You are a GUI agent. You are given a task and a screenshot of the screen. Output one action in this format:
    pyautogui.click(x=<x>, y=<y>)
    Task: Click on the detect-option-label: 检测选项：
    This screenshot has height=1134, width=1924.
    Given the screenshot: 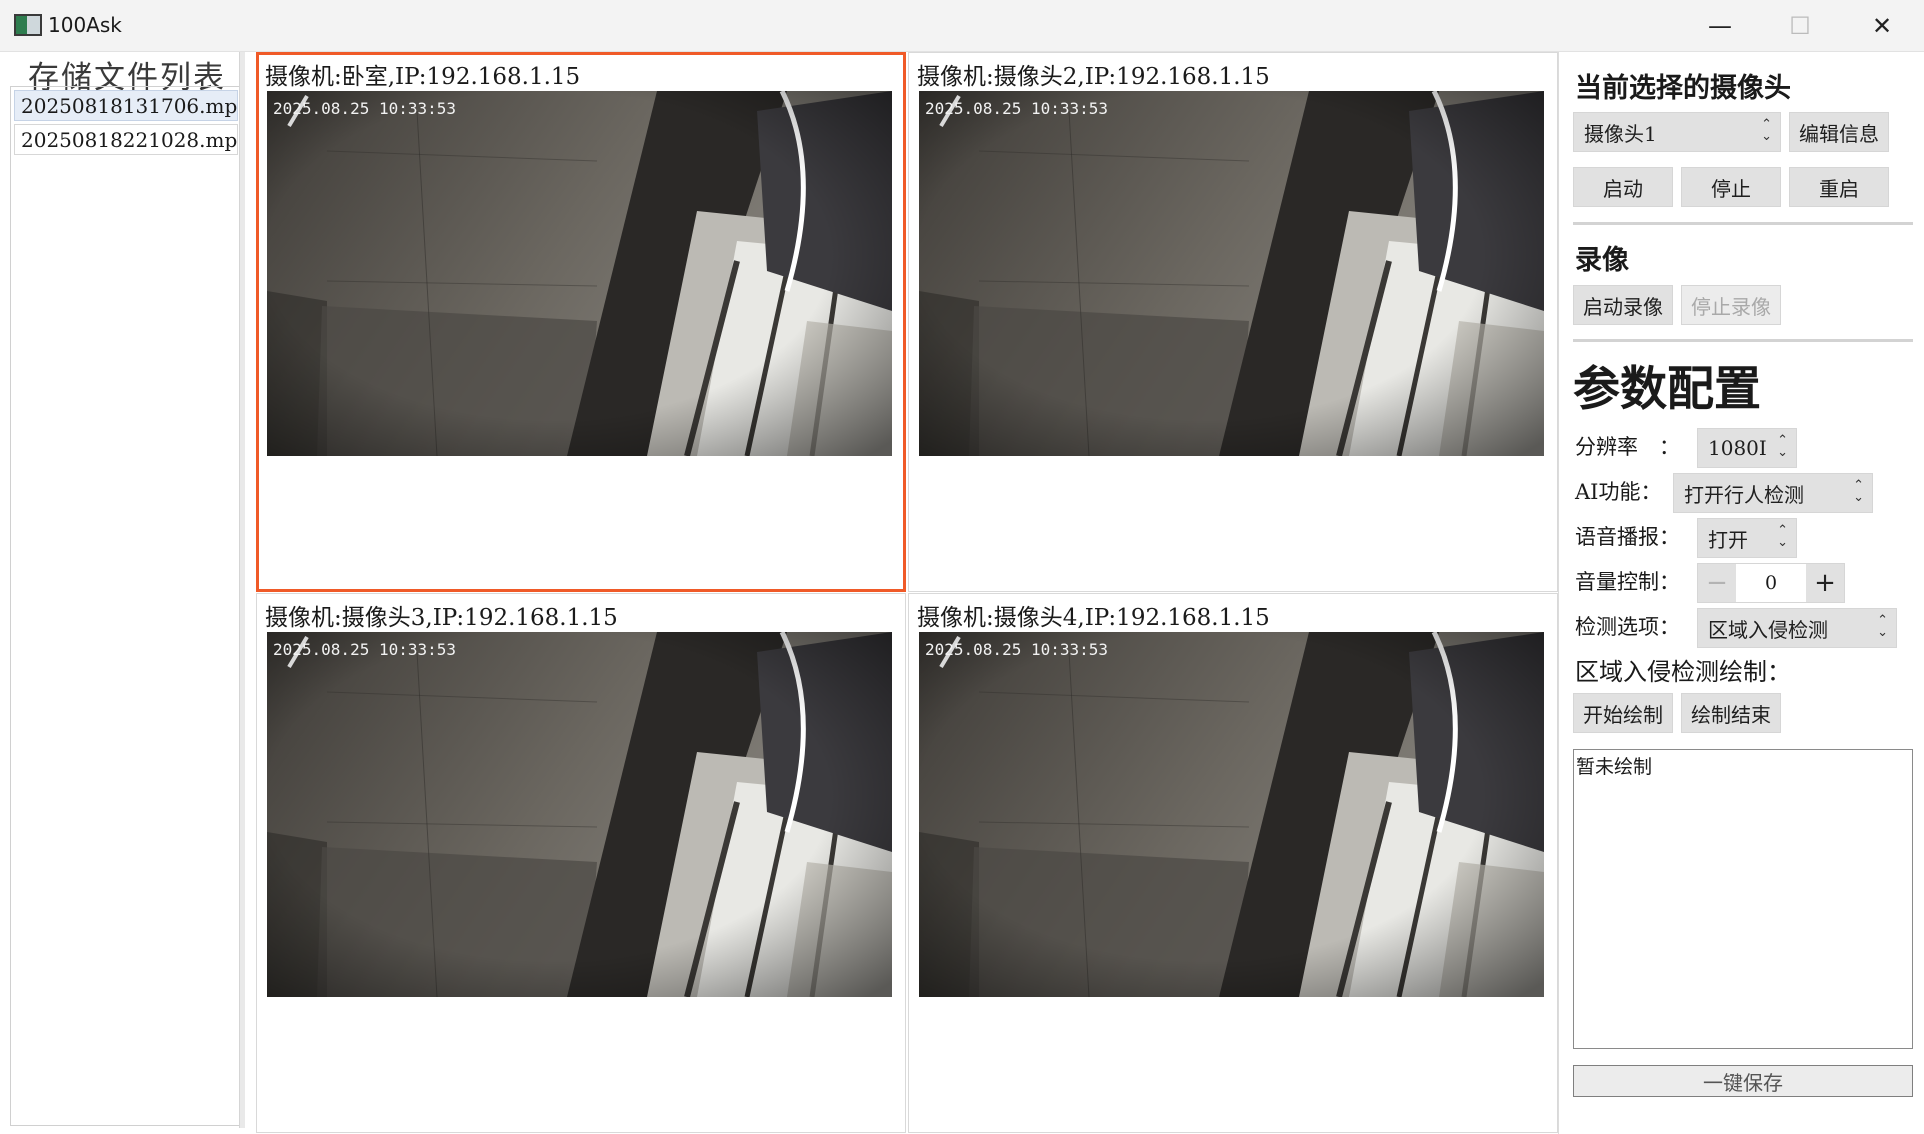 What is the action you would take?
    pyautogui.click(x=1627, y=627)
    